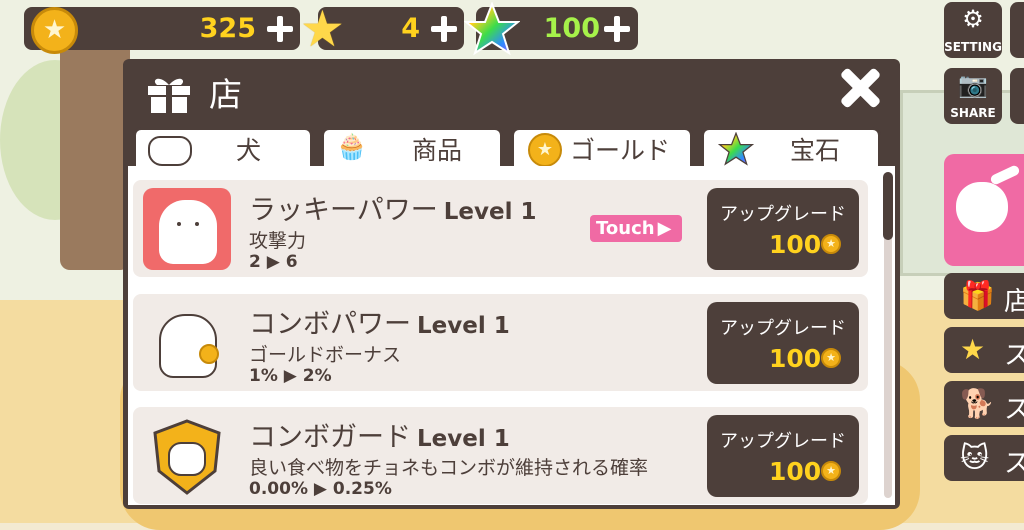  Describe the element at coordinates (170, 151) in the screenshot. I see `cat-face-icon` at that location.